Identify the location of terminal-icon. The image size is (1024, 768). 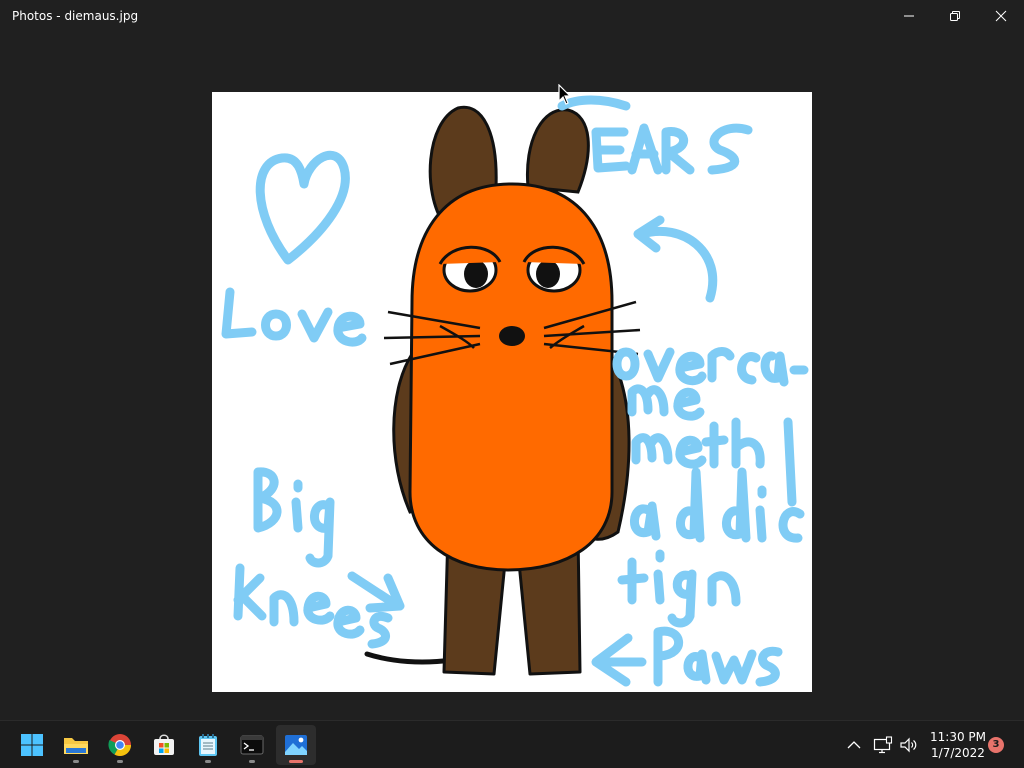
(252, 745).